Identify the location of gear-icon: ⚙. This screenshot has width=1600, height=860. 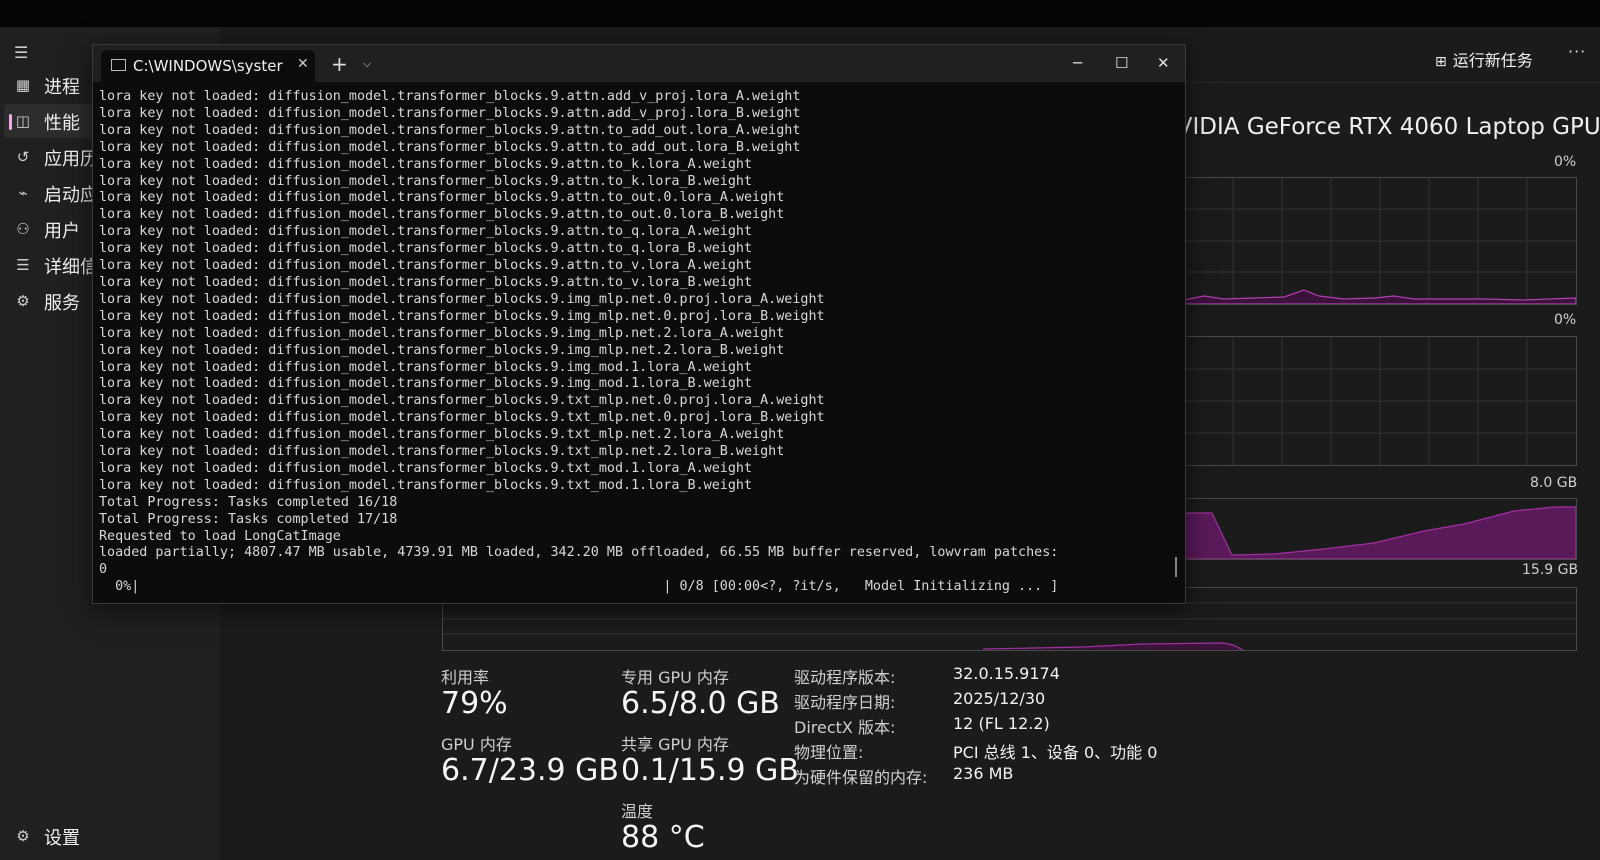
(23, 836).